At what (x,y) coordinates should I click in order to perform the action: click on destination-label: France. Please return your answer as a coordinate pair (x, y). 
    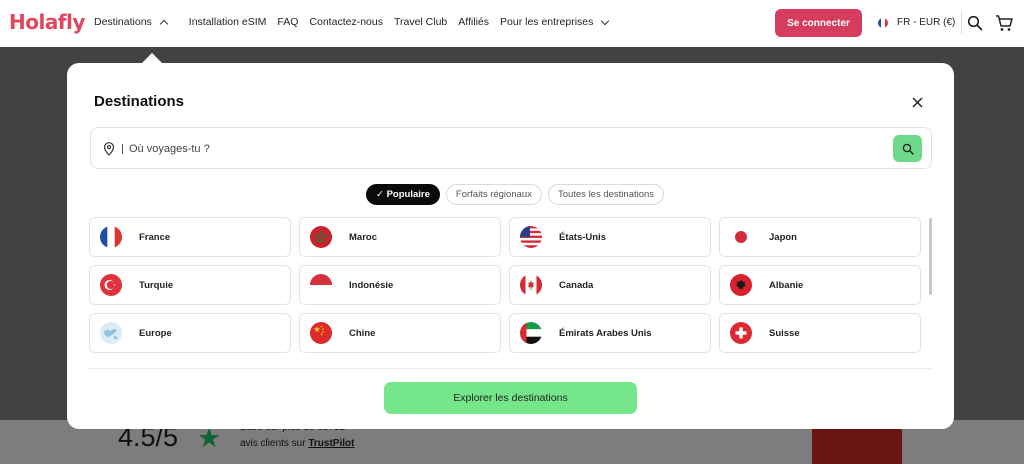
    Looking at the image, I should click on (155, 237).